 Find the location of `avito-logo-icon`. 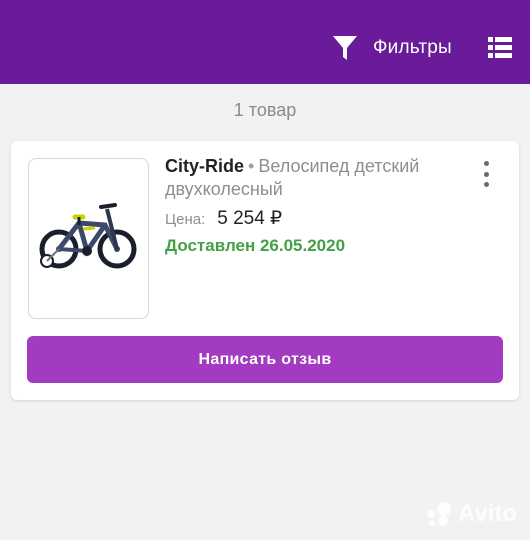

avito-logo-icon is located at coordinates (439, 514).